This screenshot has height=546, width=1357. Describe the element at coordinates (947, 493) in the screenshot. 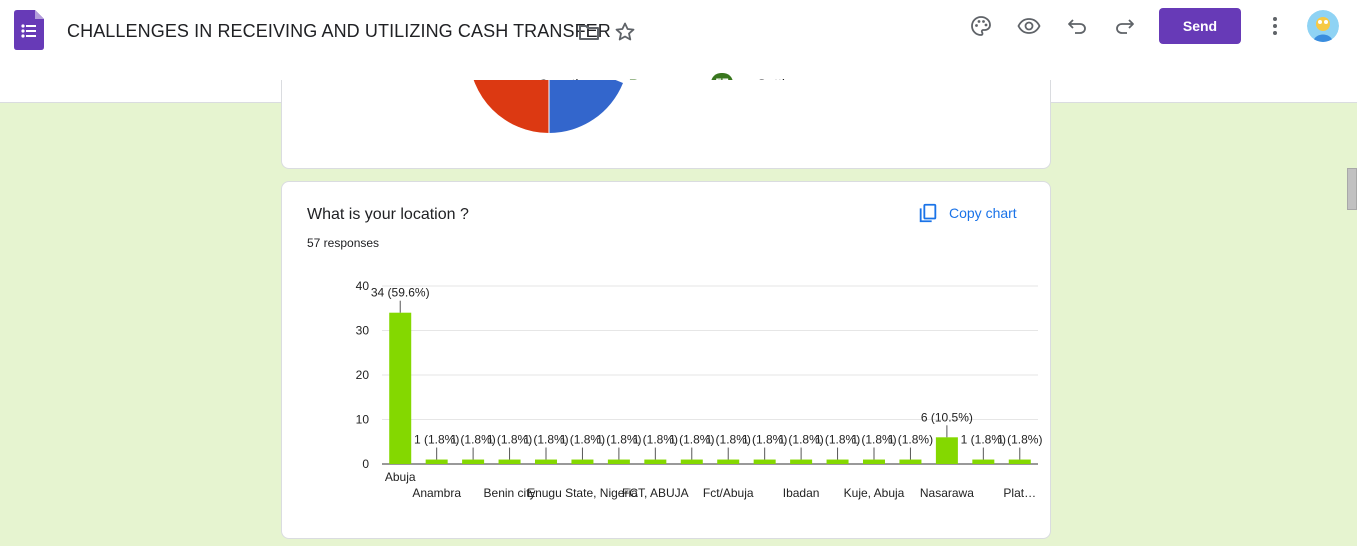

I see `x-category-label: Nasarawa` at that location.